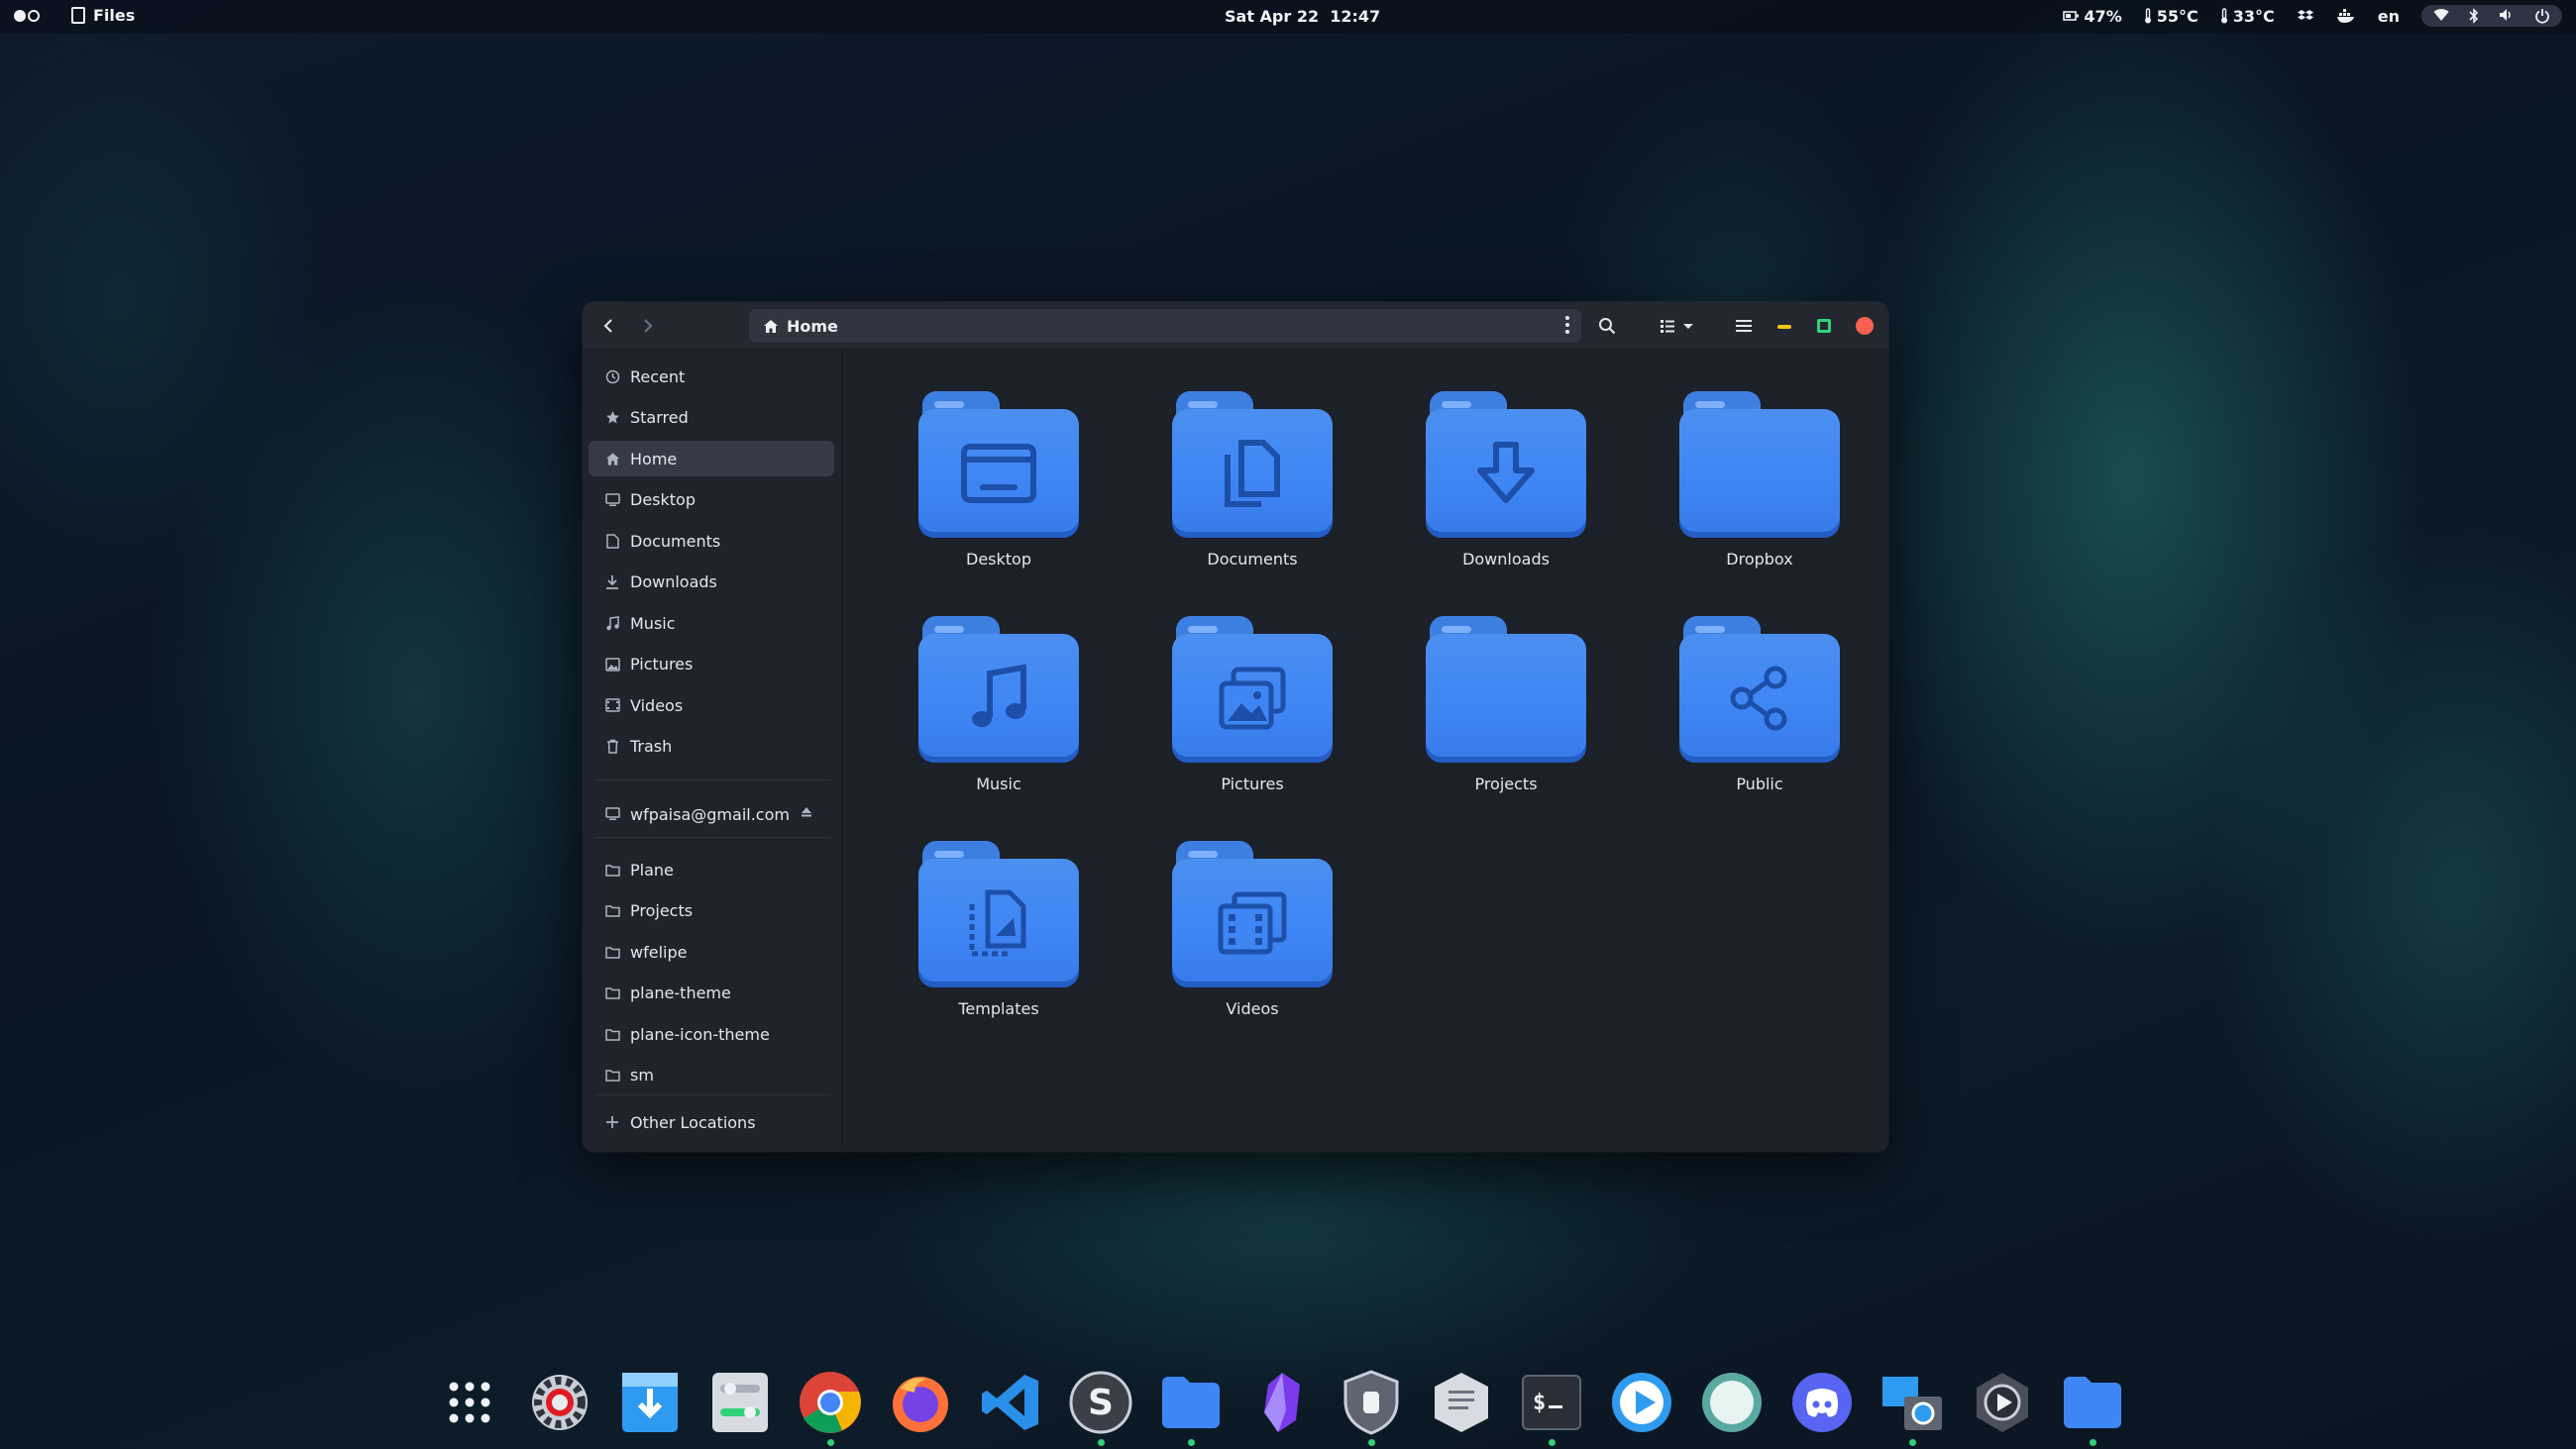 The height and width of the screenshot is (1449, 2576). What do you see at coordinates (1191, 1402) in the screenshot?
I see `files-icon` at bounding box center [1191, 1402].